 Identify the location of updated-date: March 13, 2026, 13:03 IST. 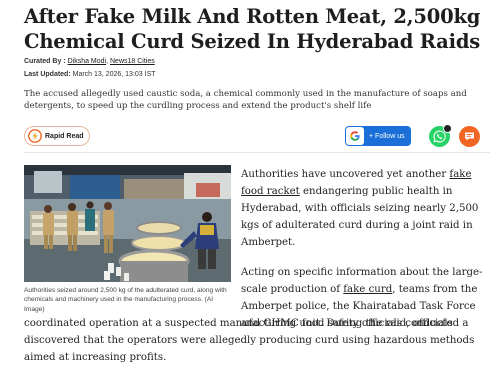
(114, 74).